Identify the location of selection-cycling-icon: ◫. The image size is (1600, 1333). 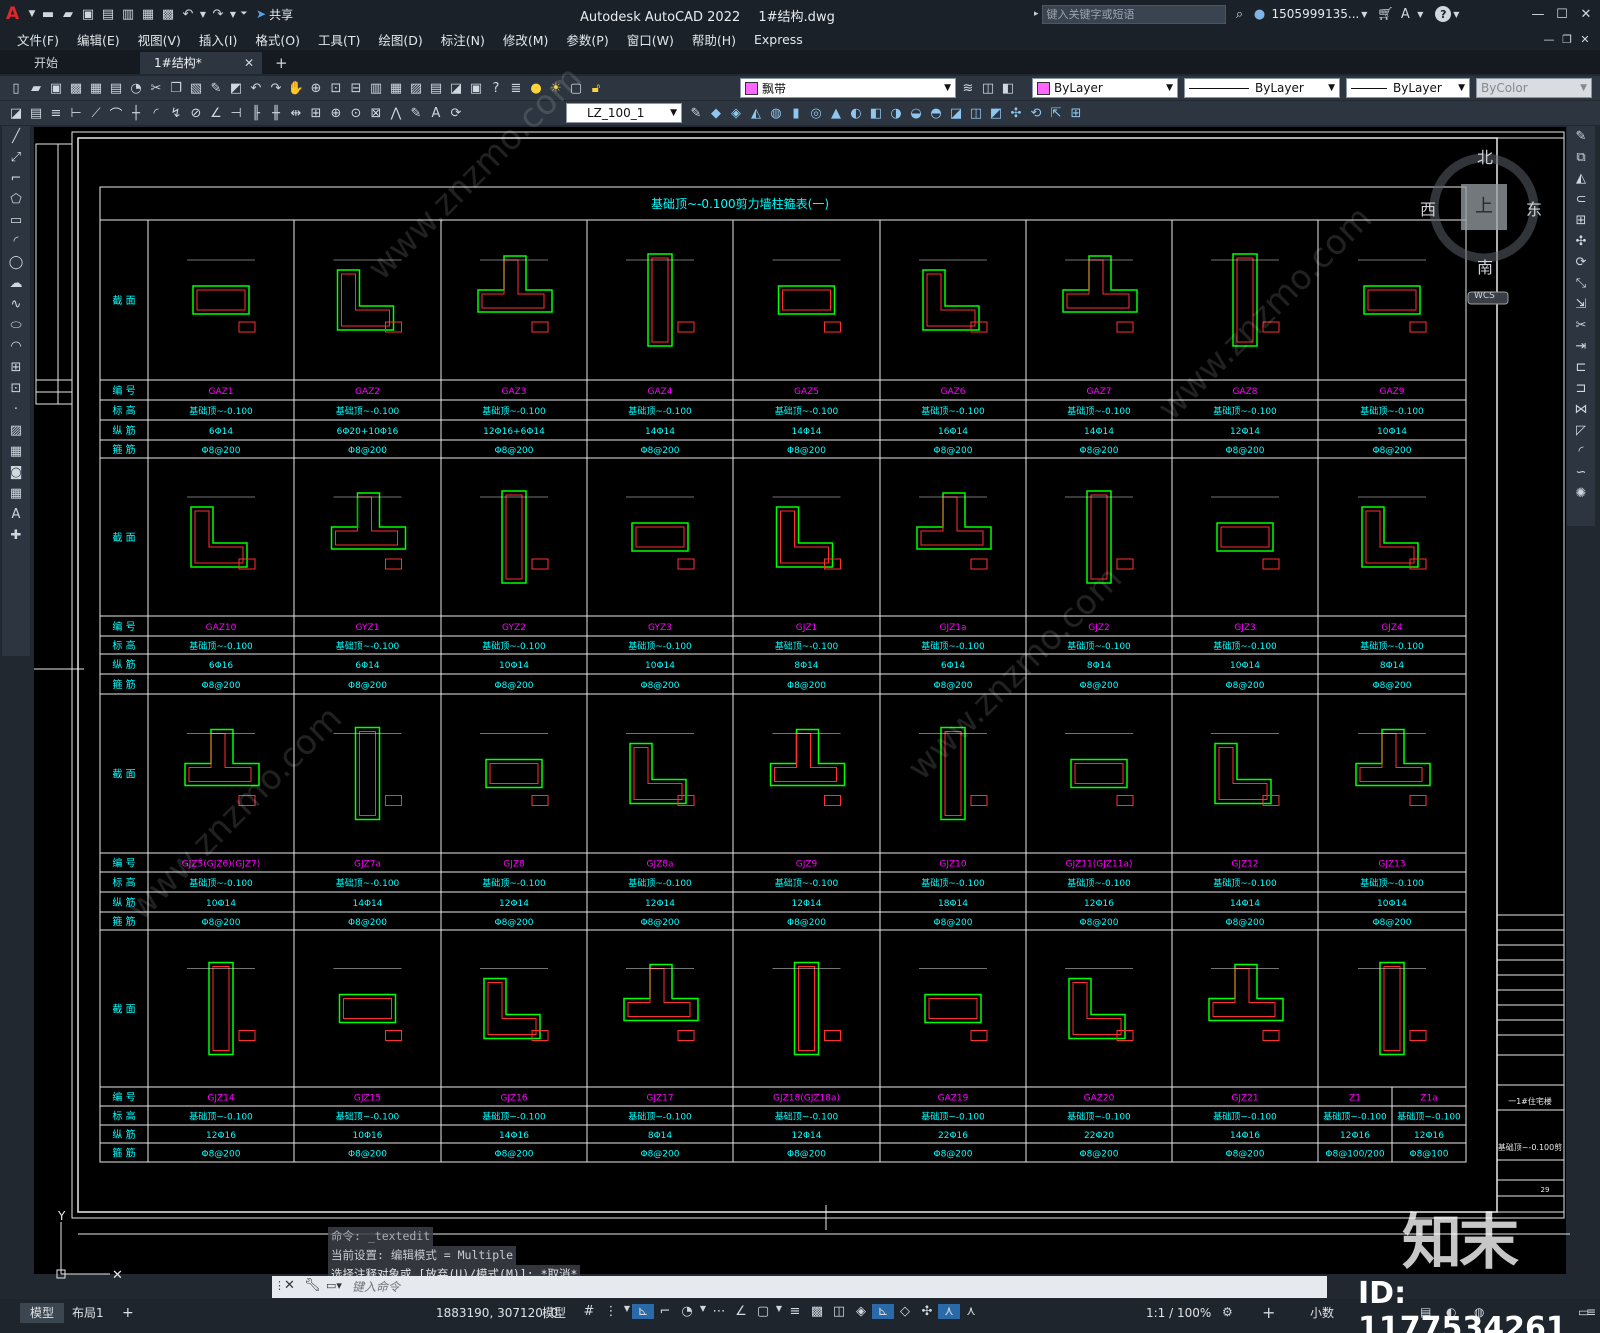
(839, 1311).